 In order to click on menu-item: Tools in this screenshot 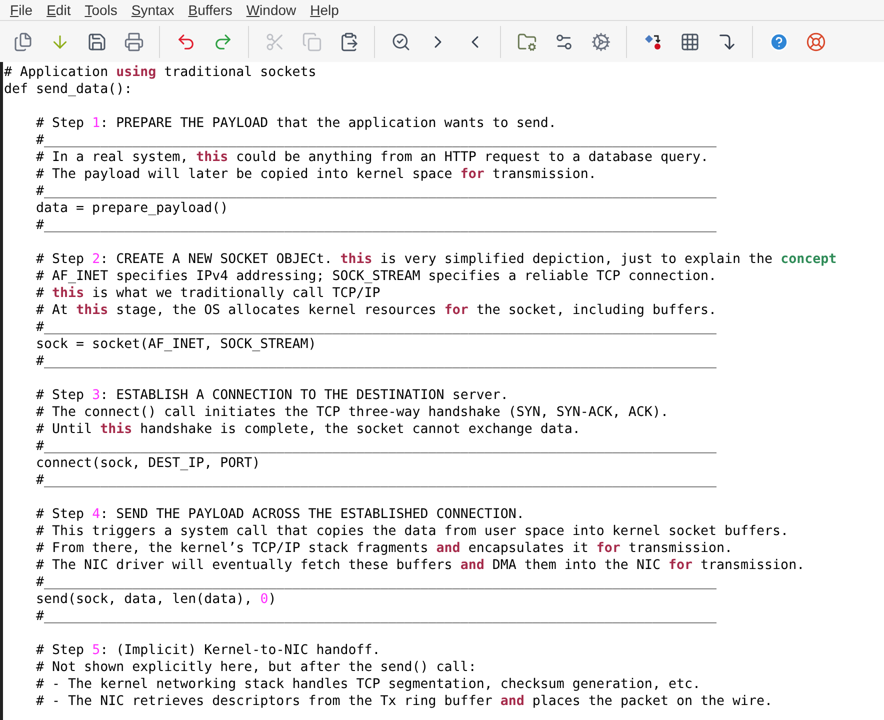, I will do `click(101, 10)`.